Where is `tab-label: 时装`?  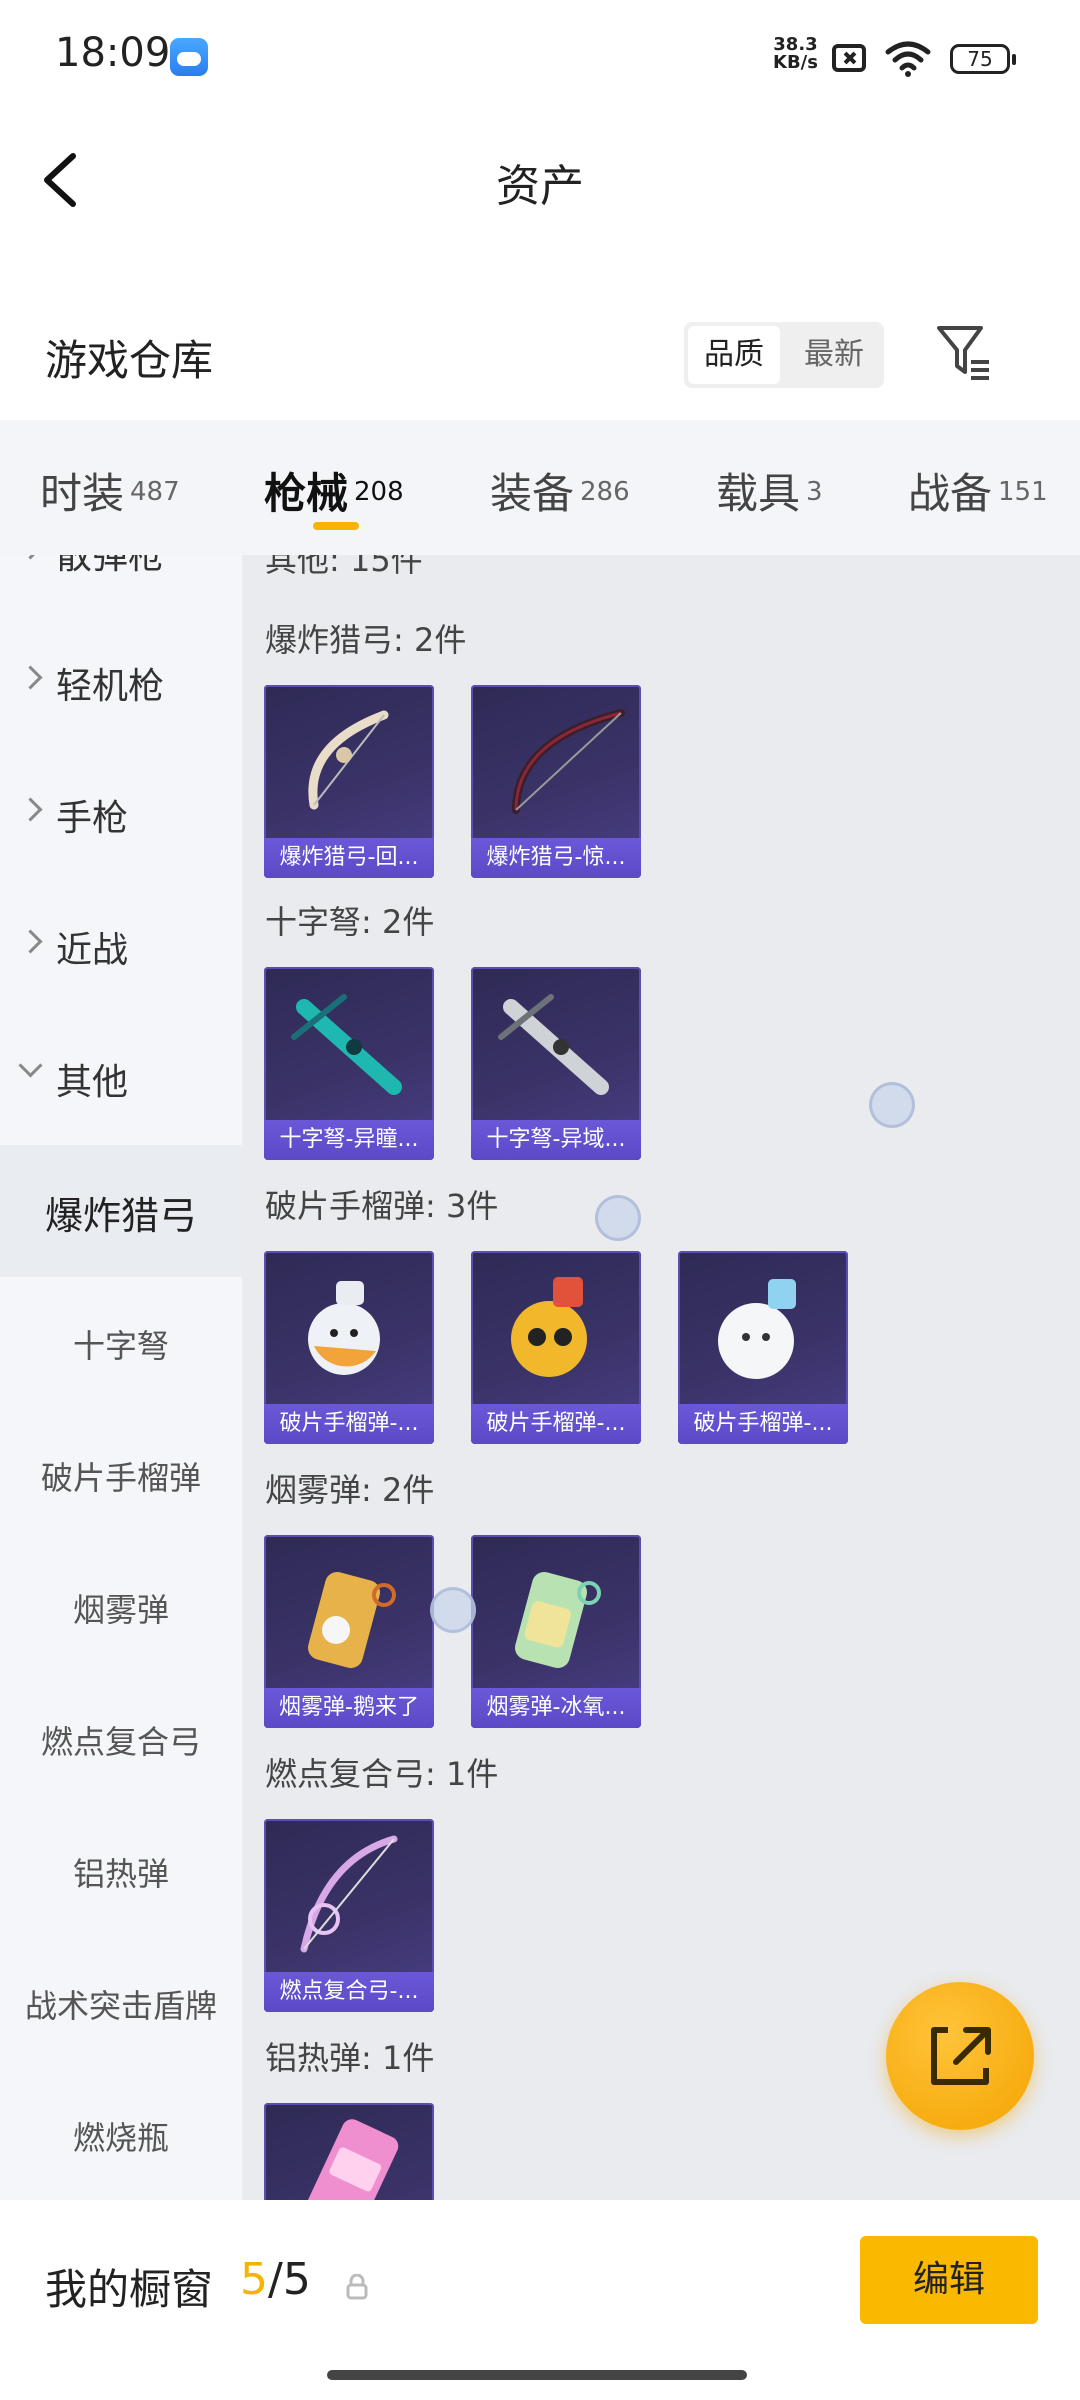
tab-label: 时装 is located at coordinates (82, 493).